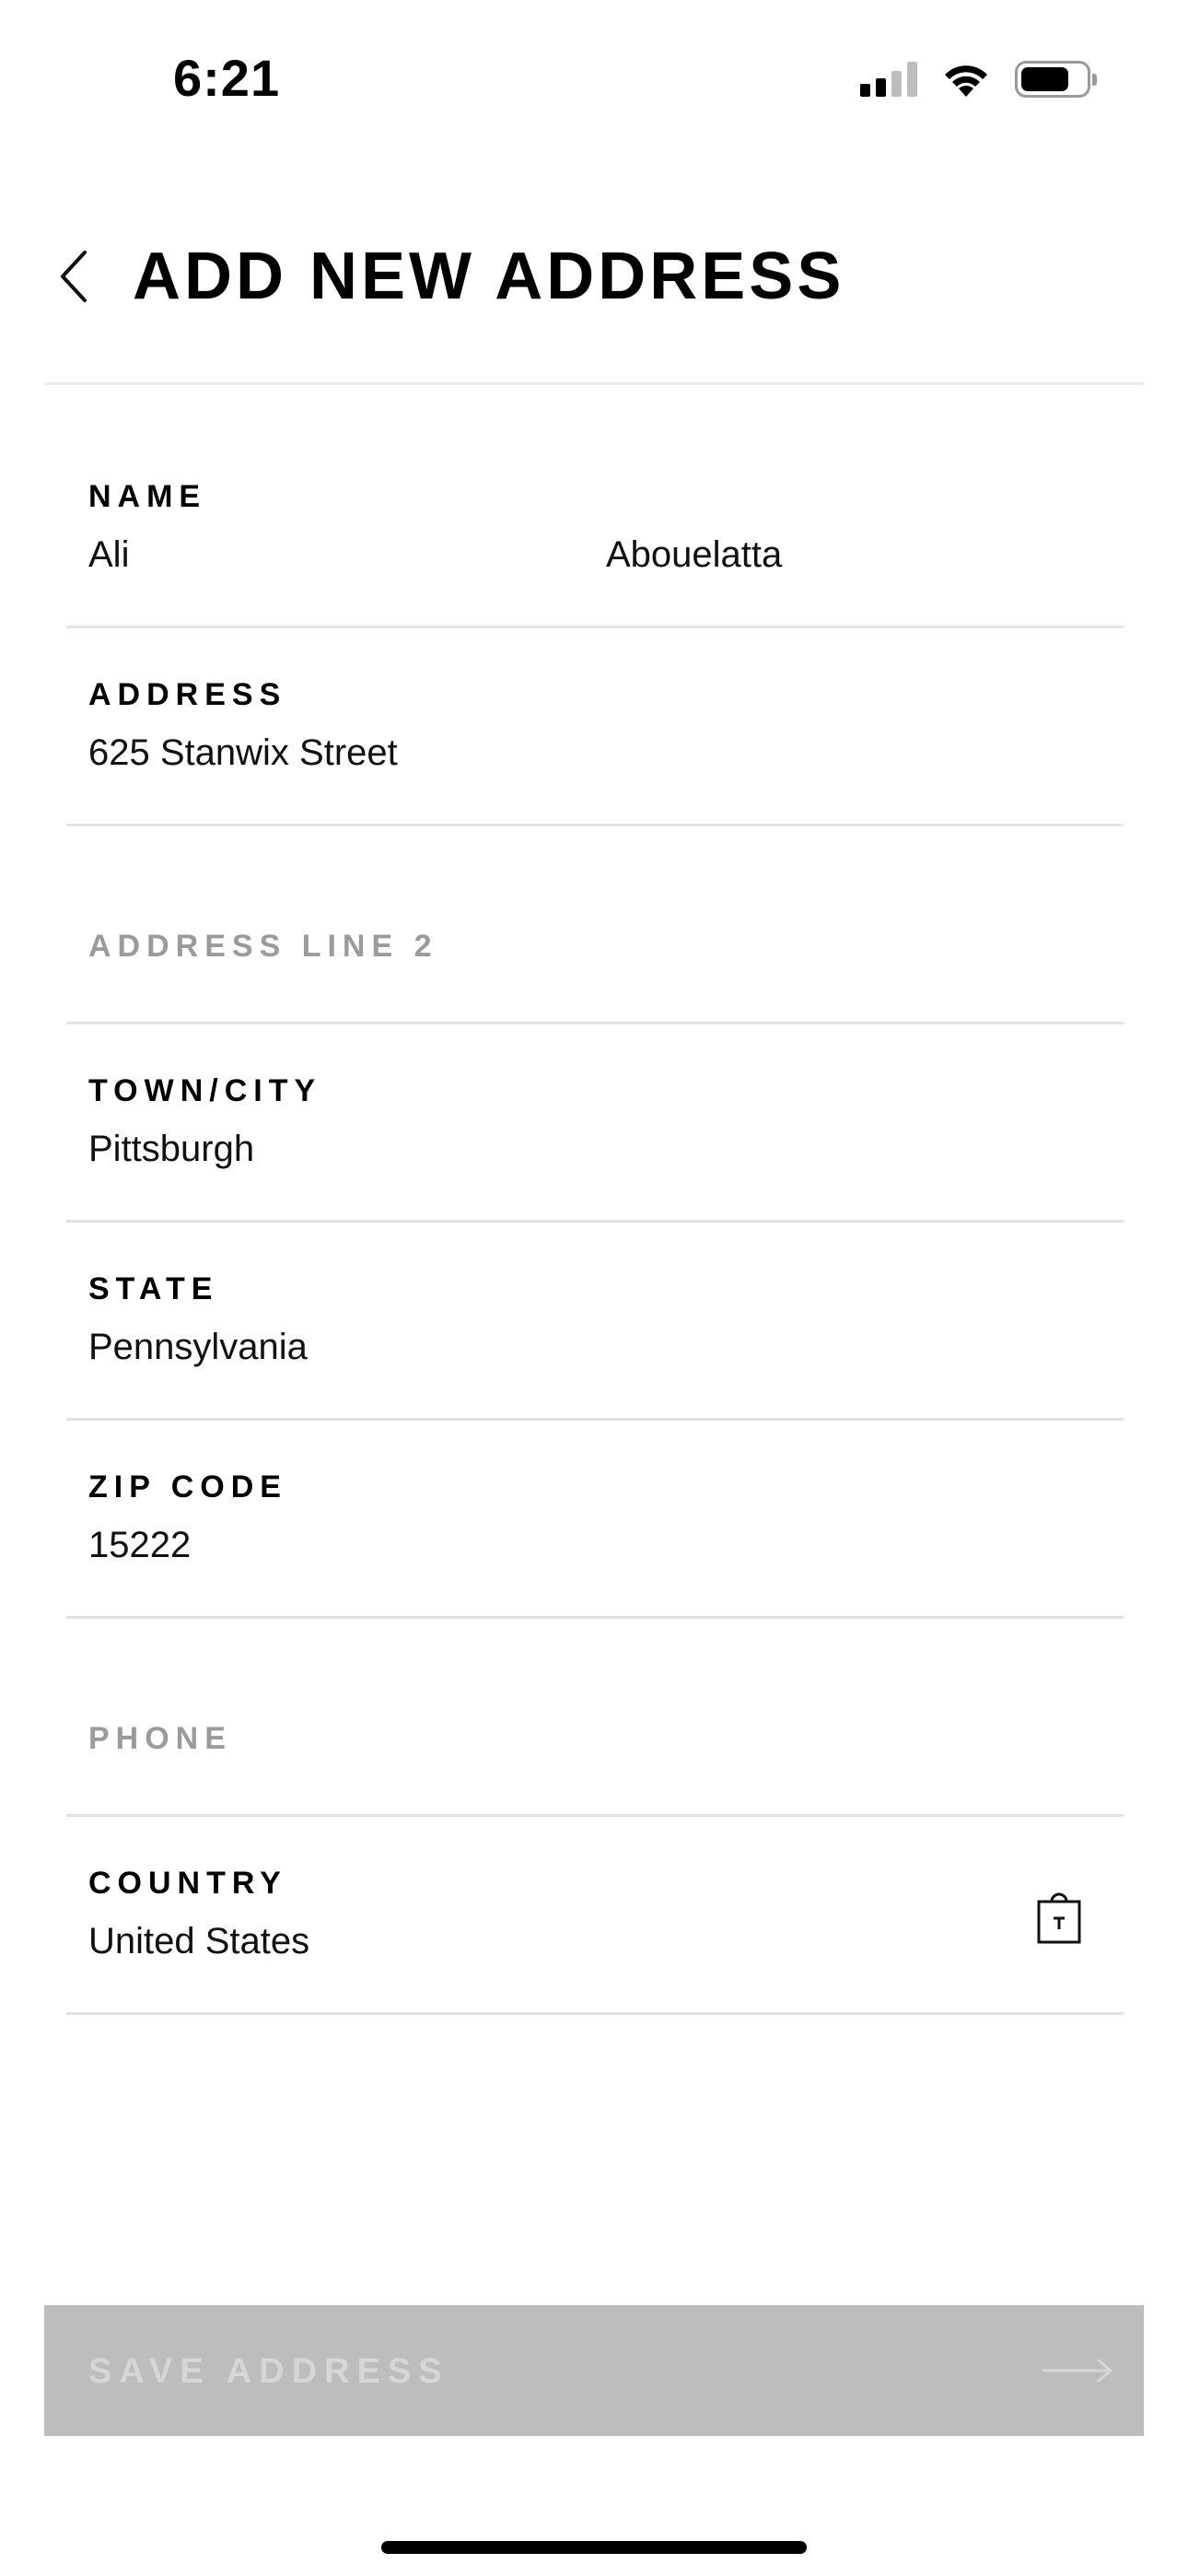 The image size is (1188, 2576). What do you see at coordinates (139, 1545) in the screenshot?
I see `zip-code-input: 15222` at bounding box center [139, 1545].